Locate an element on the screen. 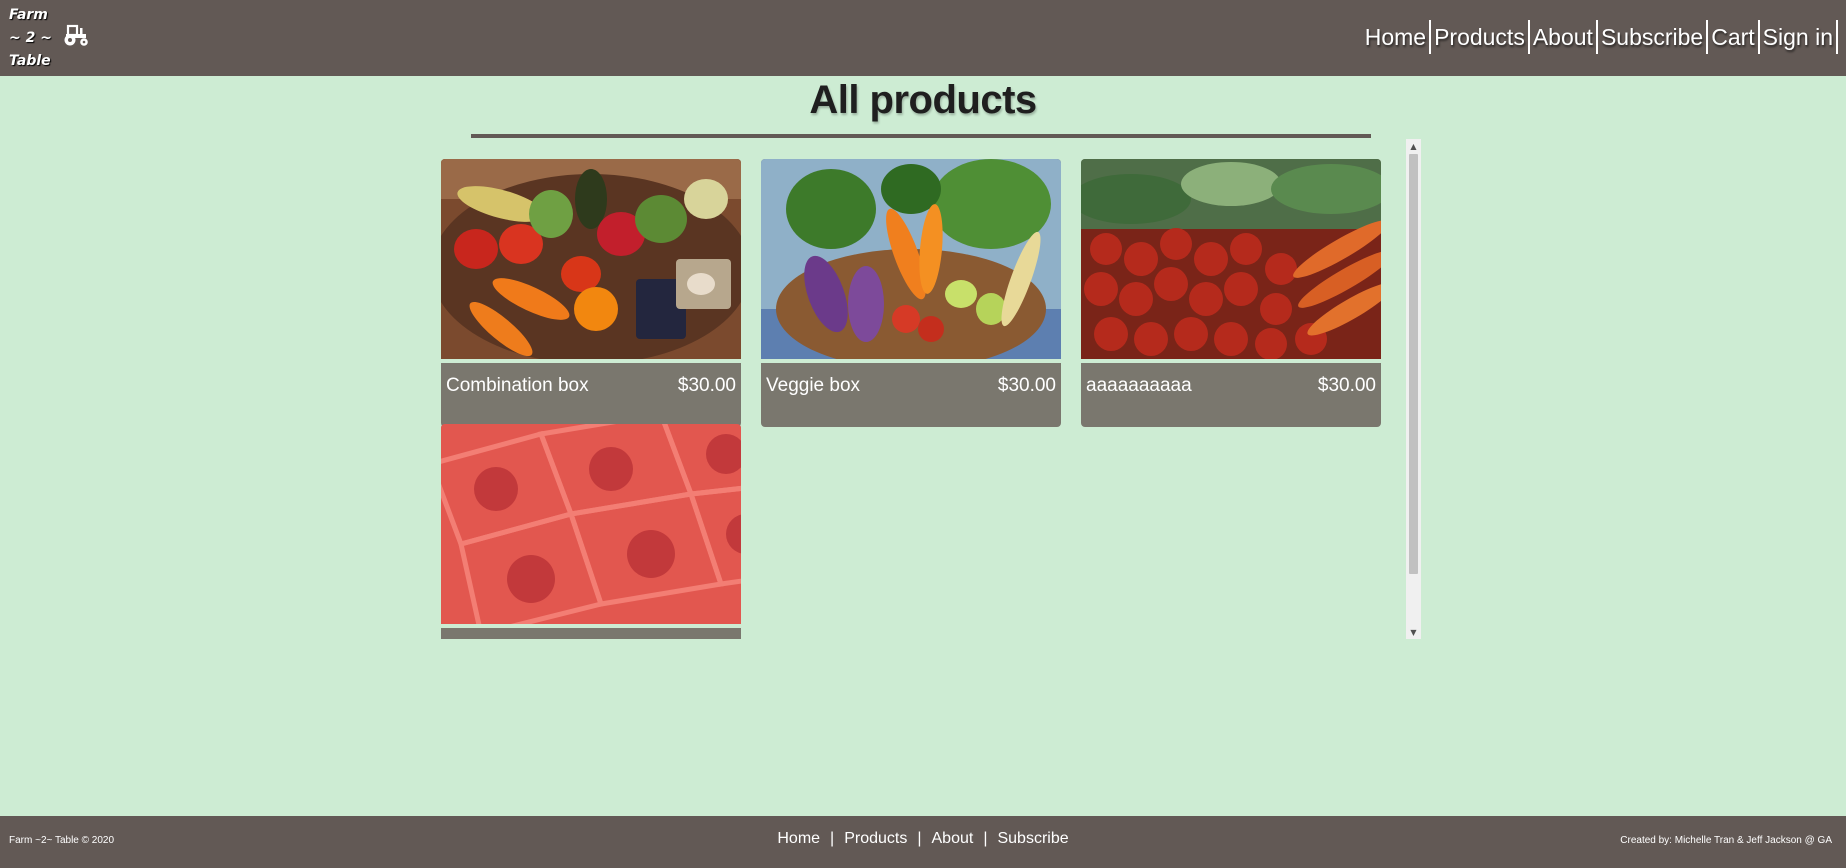 This screenshot has height=868, width=1846. footer-link-home: Home is located at coordinates (798, 838).